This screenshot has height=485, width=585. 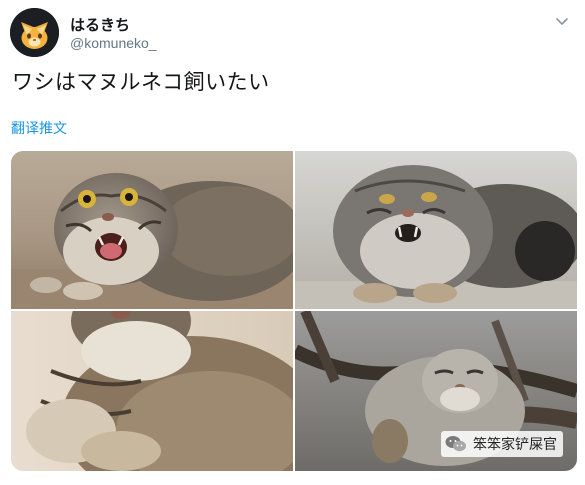 I want to click on translate-tweet-link: 翻译推文, so click(x=39, y=128).